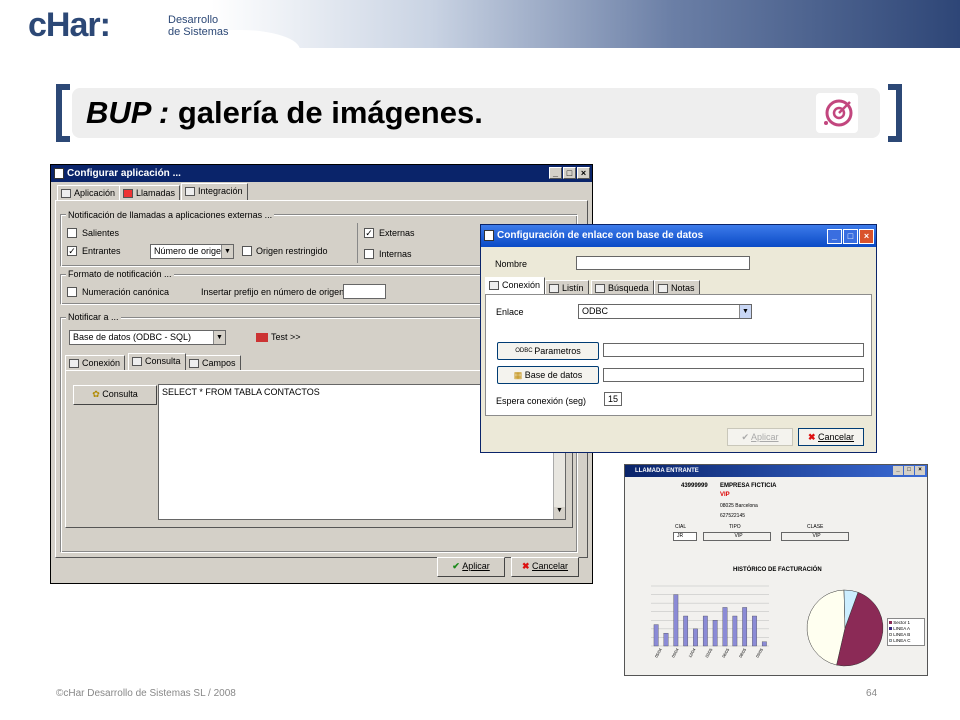  Describe the element at coordinates (815, 536) in the screenshot. I see `clase-input: VIP` at that location.